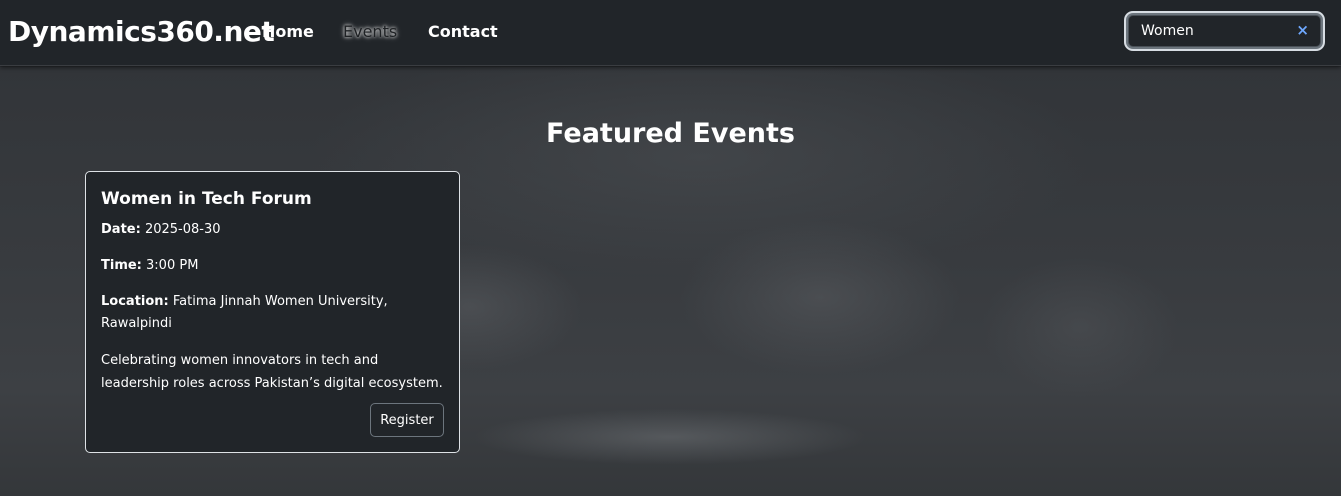 The height and width of the screenshot is (496, 1341). I want to click on event-date-label: Date:, so click(121, 229).